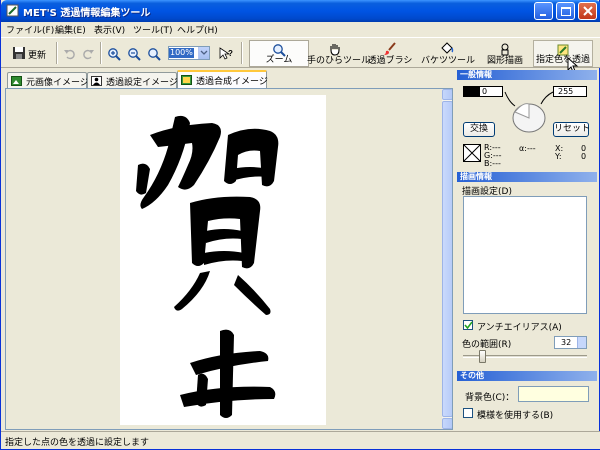 The height and width of the screenshot is (450, 600). I want to click on app-icon, so click(12, 10).